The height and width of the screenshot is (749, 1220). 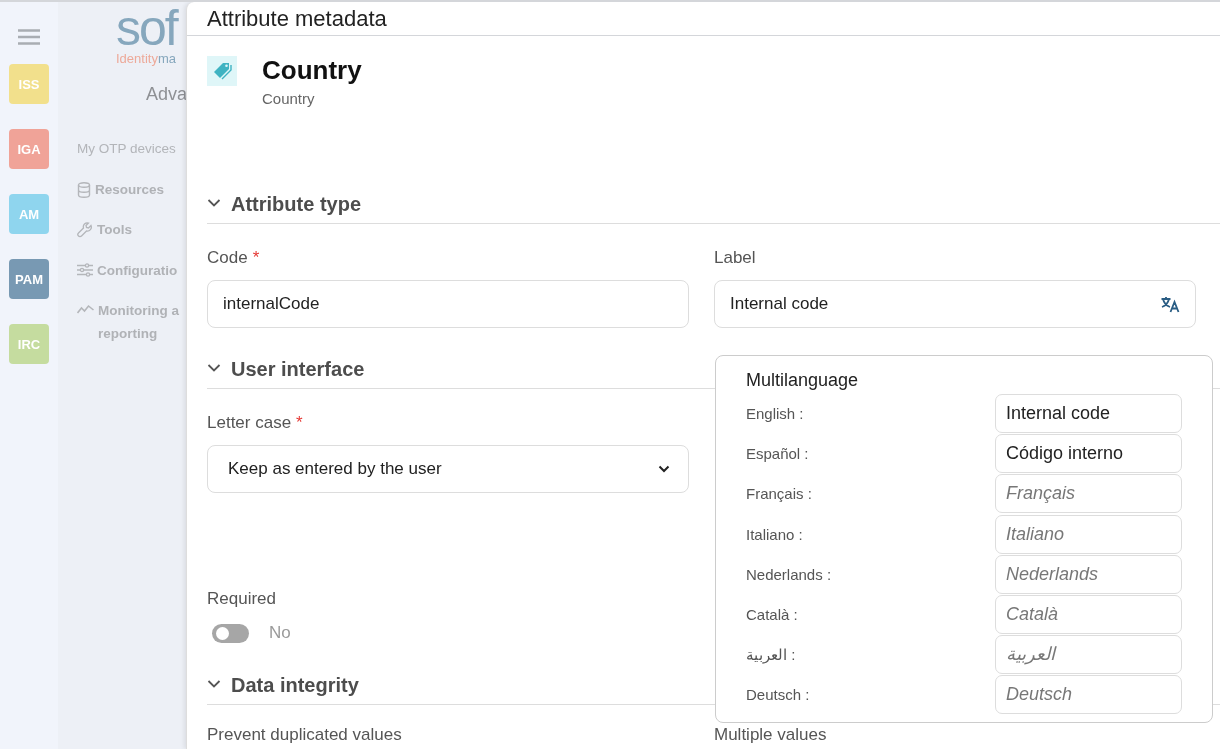 I want to click on nav-item: Resources, so click(x=130, y=189).